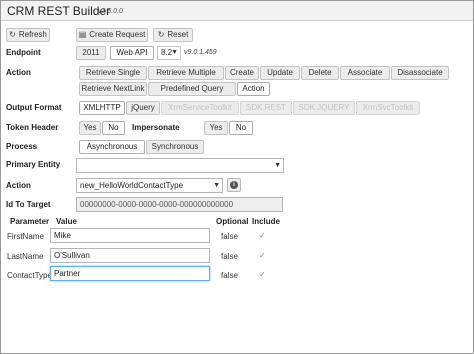  I want to click on token-header-no: No, so click(113, 128).